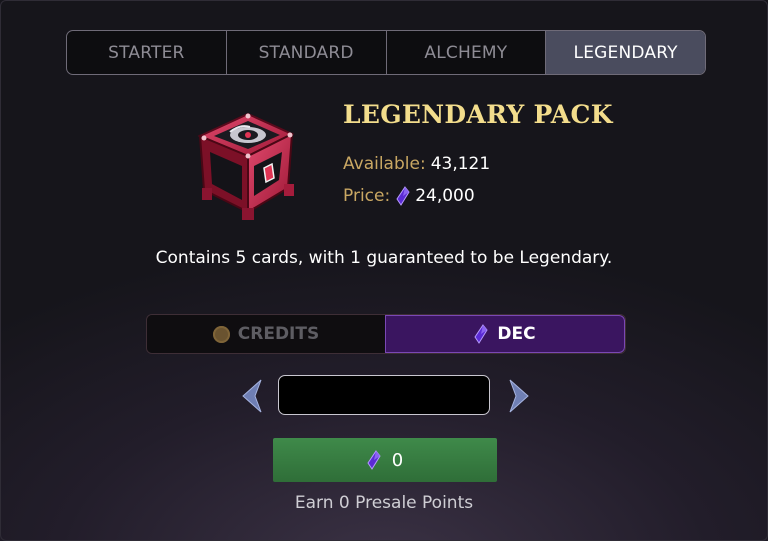 The image size is (768, 541). What do you see at coordinates (467, 52) in the screenshot?
I see `tab-alchemy: ALCHEMY` at bounding box center [467, 52].